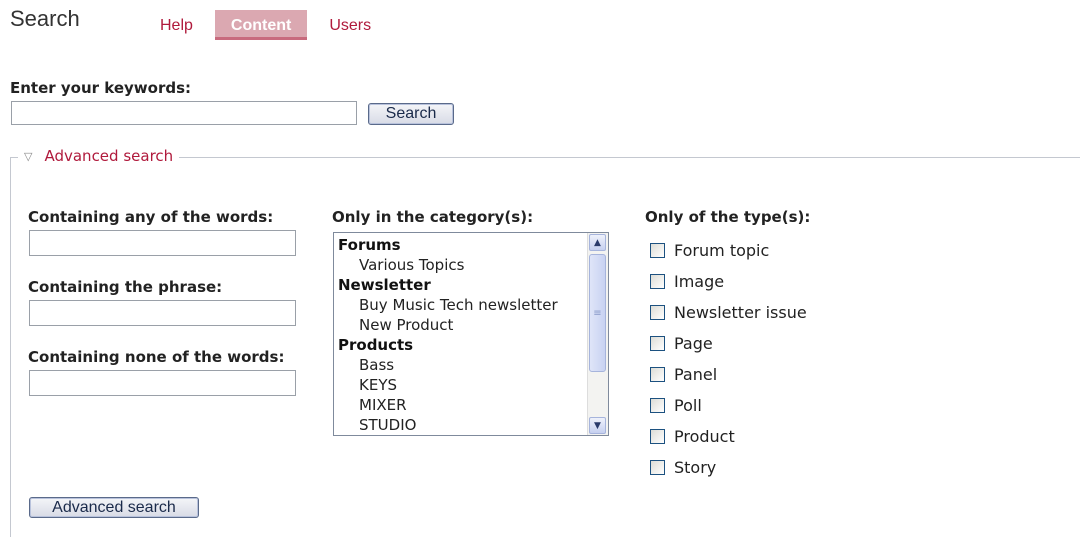 Image resolution: width=1080 pixels, height=537 pixels. I want to click on phrase-input, so click(162, 313).